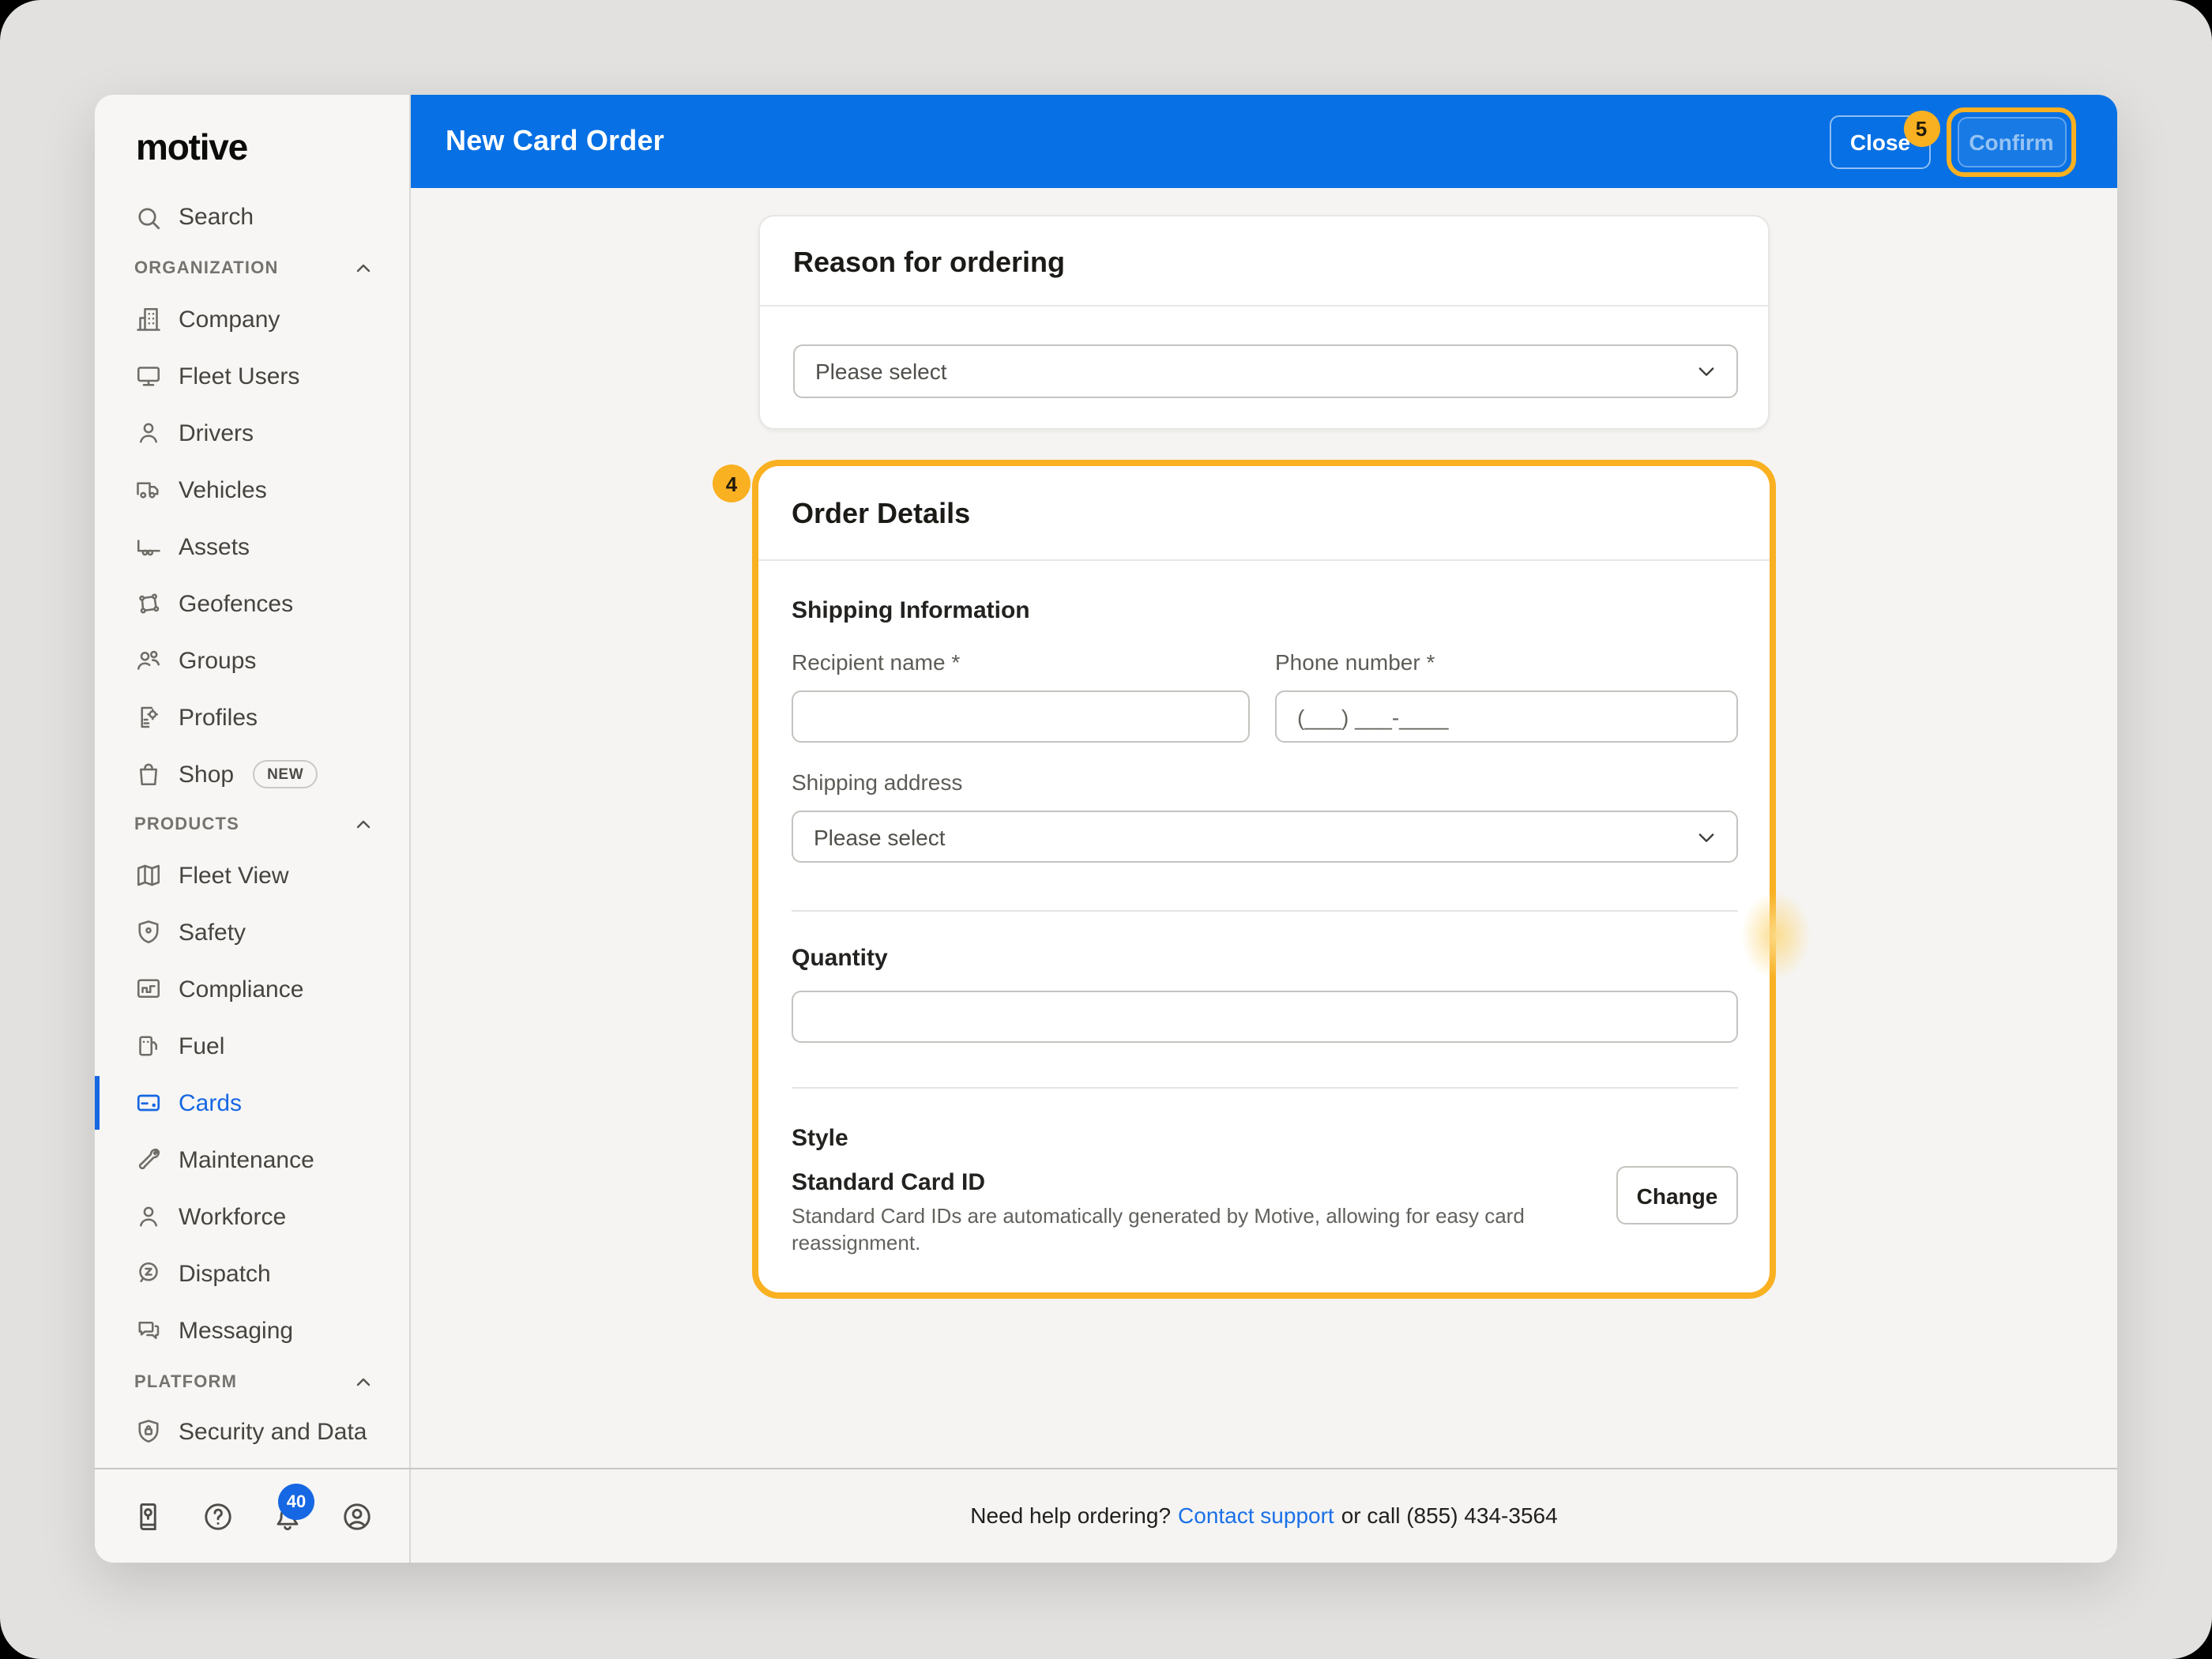 The image size is (2212, 1659). Describe the element at coordinates (253, 1383) in the screenshot. I see `sidebar-section-platform: PLATFORM` at that location.